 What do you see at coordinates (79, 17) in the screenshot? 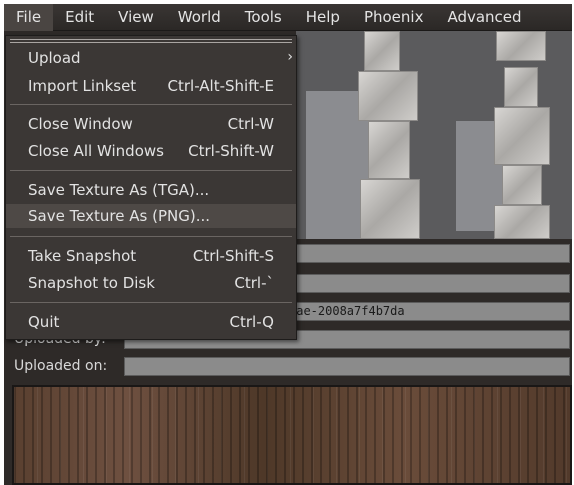
I see `menu-edit: Edit` at bounding box center [79, 17].